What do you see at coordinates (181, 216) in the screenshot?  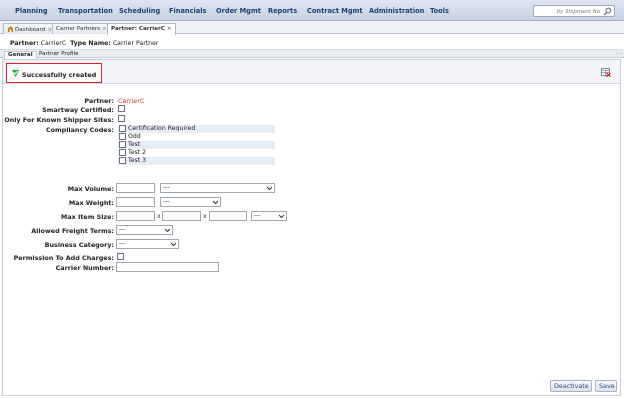 I see `item-width-input` at bounding box center [181, 216].